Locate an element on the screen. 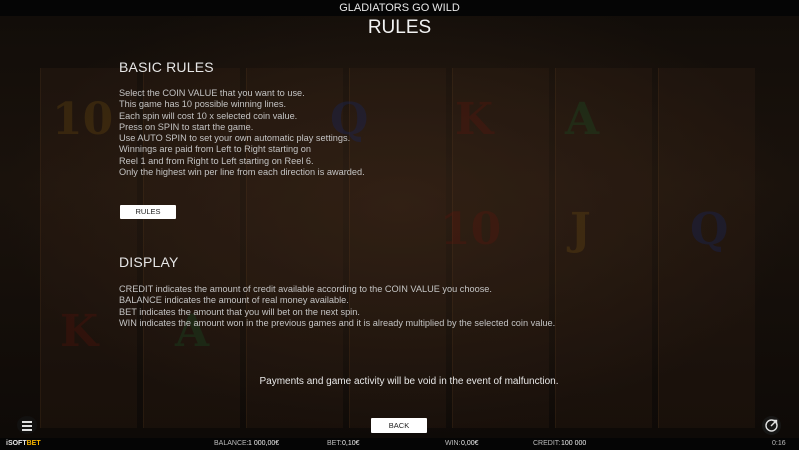 This screenshot has height=450, width=799. rule-line: Press on SPIN to start the game. is located at coordinates (186, 126).